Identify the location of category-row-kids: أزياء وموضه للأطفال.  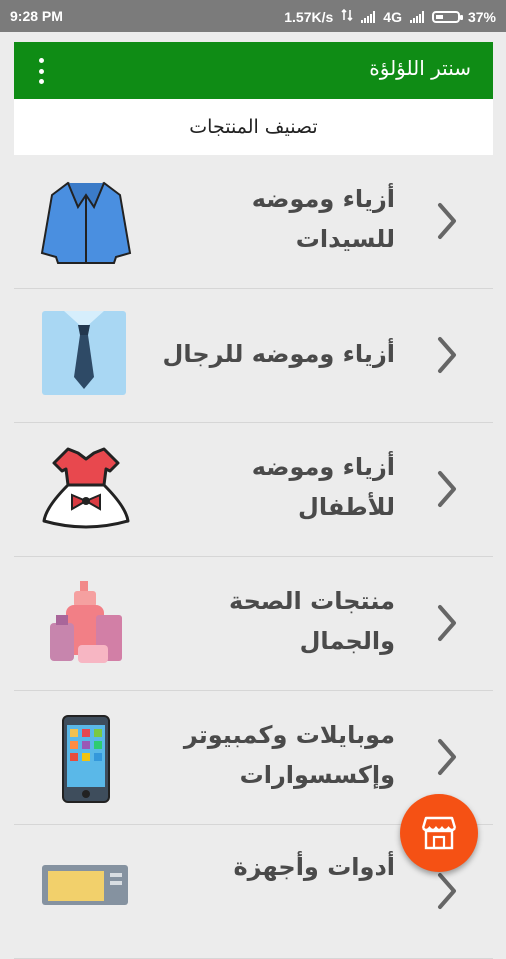
(253, 490).